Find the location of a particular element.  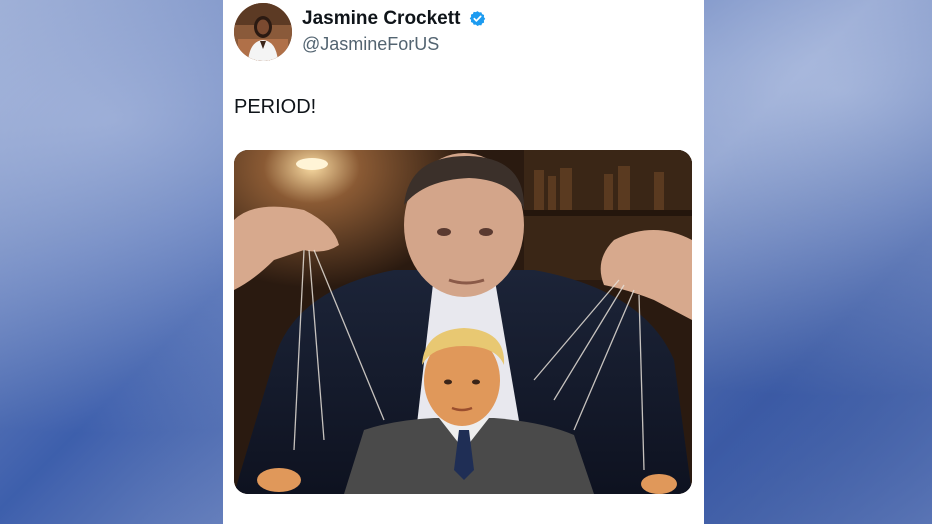

verified-badge-icon is located at coordinates (477, 18).